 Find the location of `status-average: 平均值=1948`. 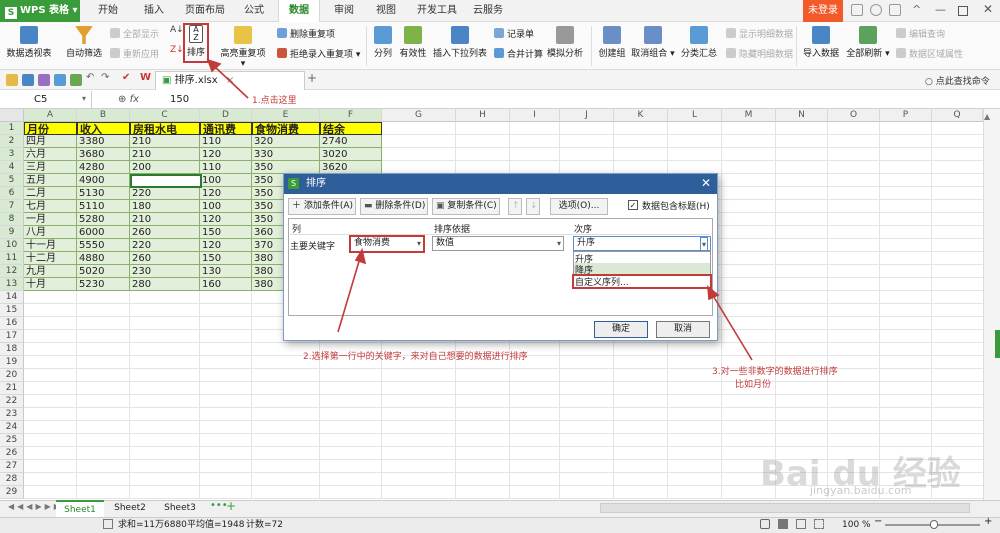

status-average: 平均值=1948 is located at coordinates (216, 525).